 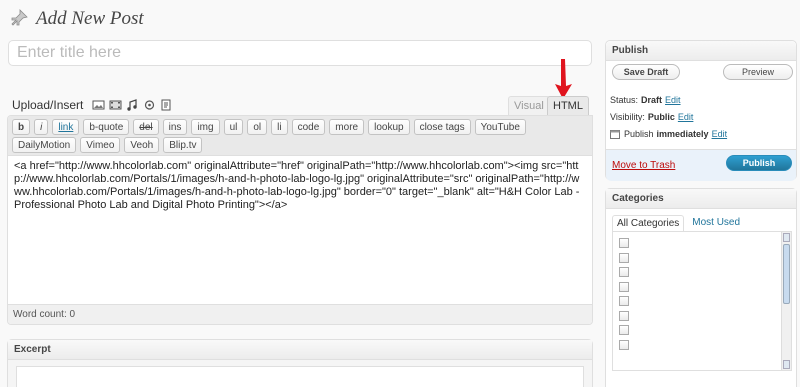 What do you see at coordinates (701, 165) in the screenshot?
I see `publish-footer: Move to Trash Publish` at bounding box center [701, 165].